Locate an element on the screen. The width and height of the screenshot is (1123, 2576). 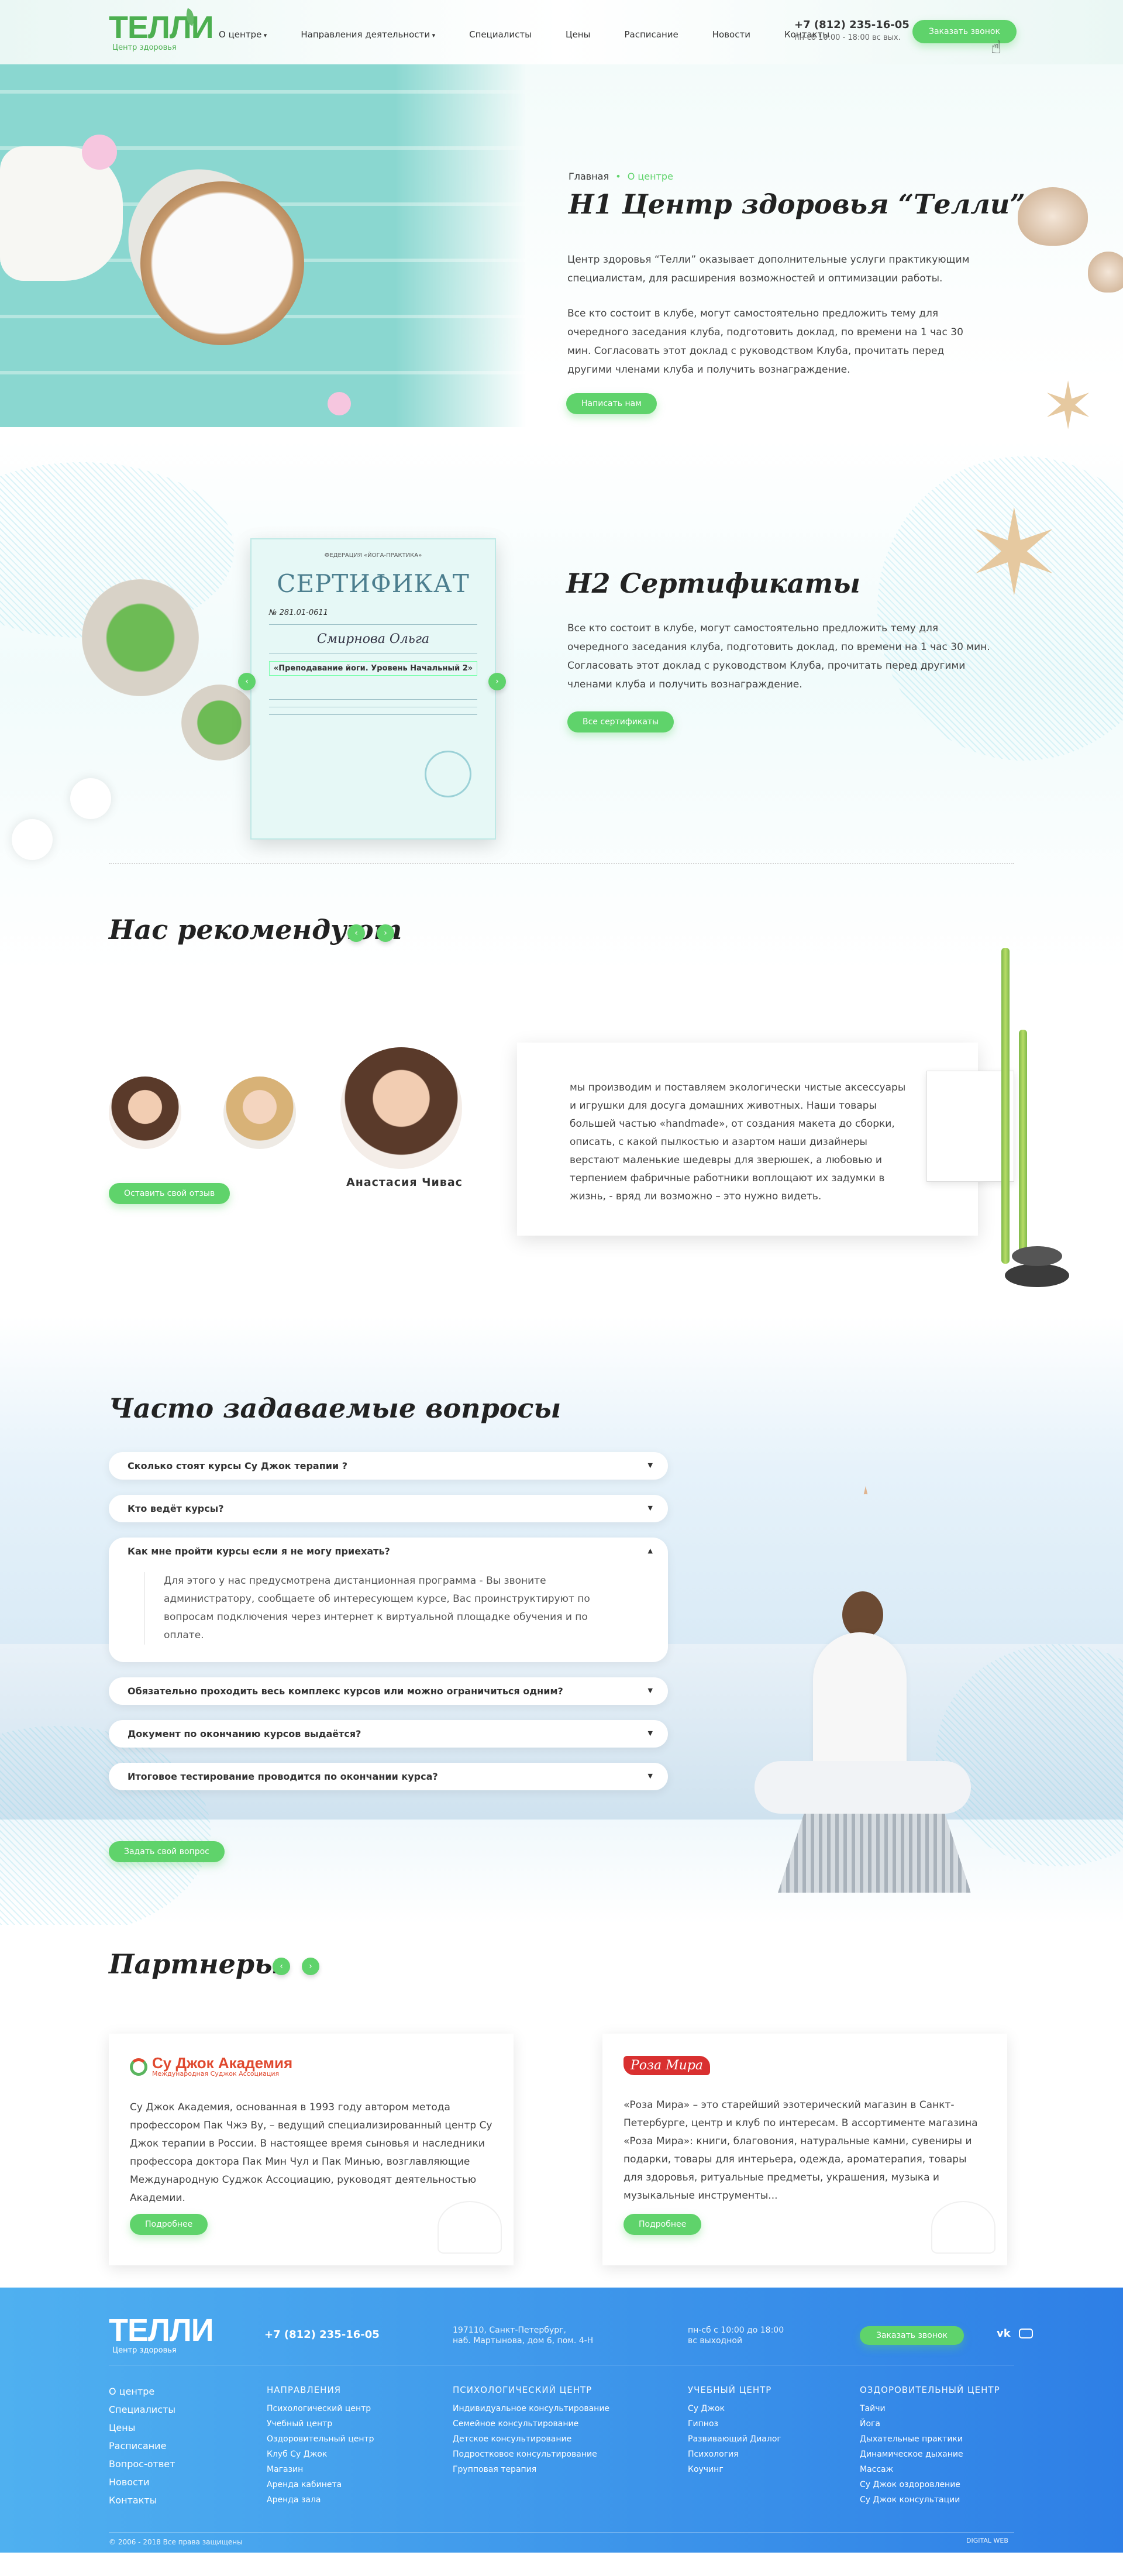
footer-link: Су Джок консультации is located at coordinates (930, 2500).